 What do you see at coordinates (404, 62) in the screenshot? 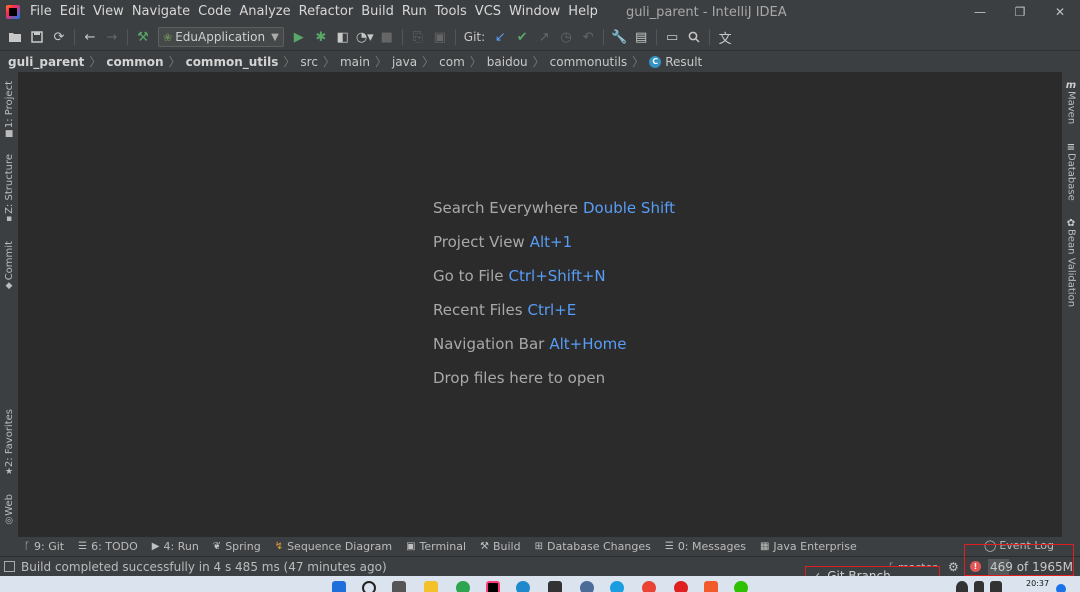
I see `breadcrumb-item: java` at bounding box center [404, 62].